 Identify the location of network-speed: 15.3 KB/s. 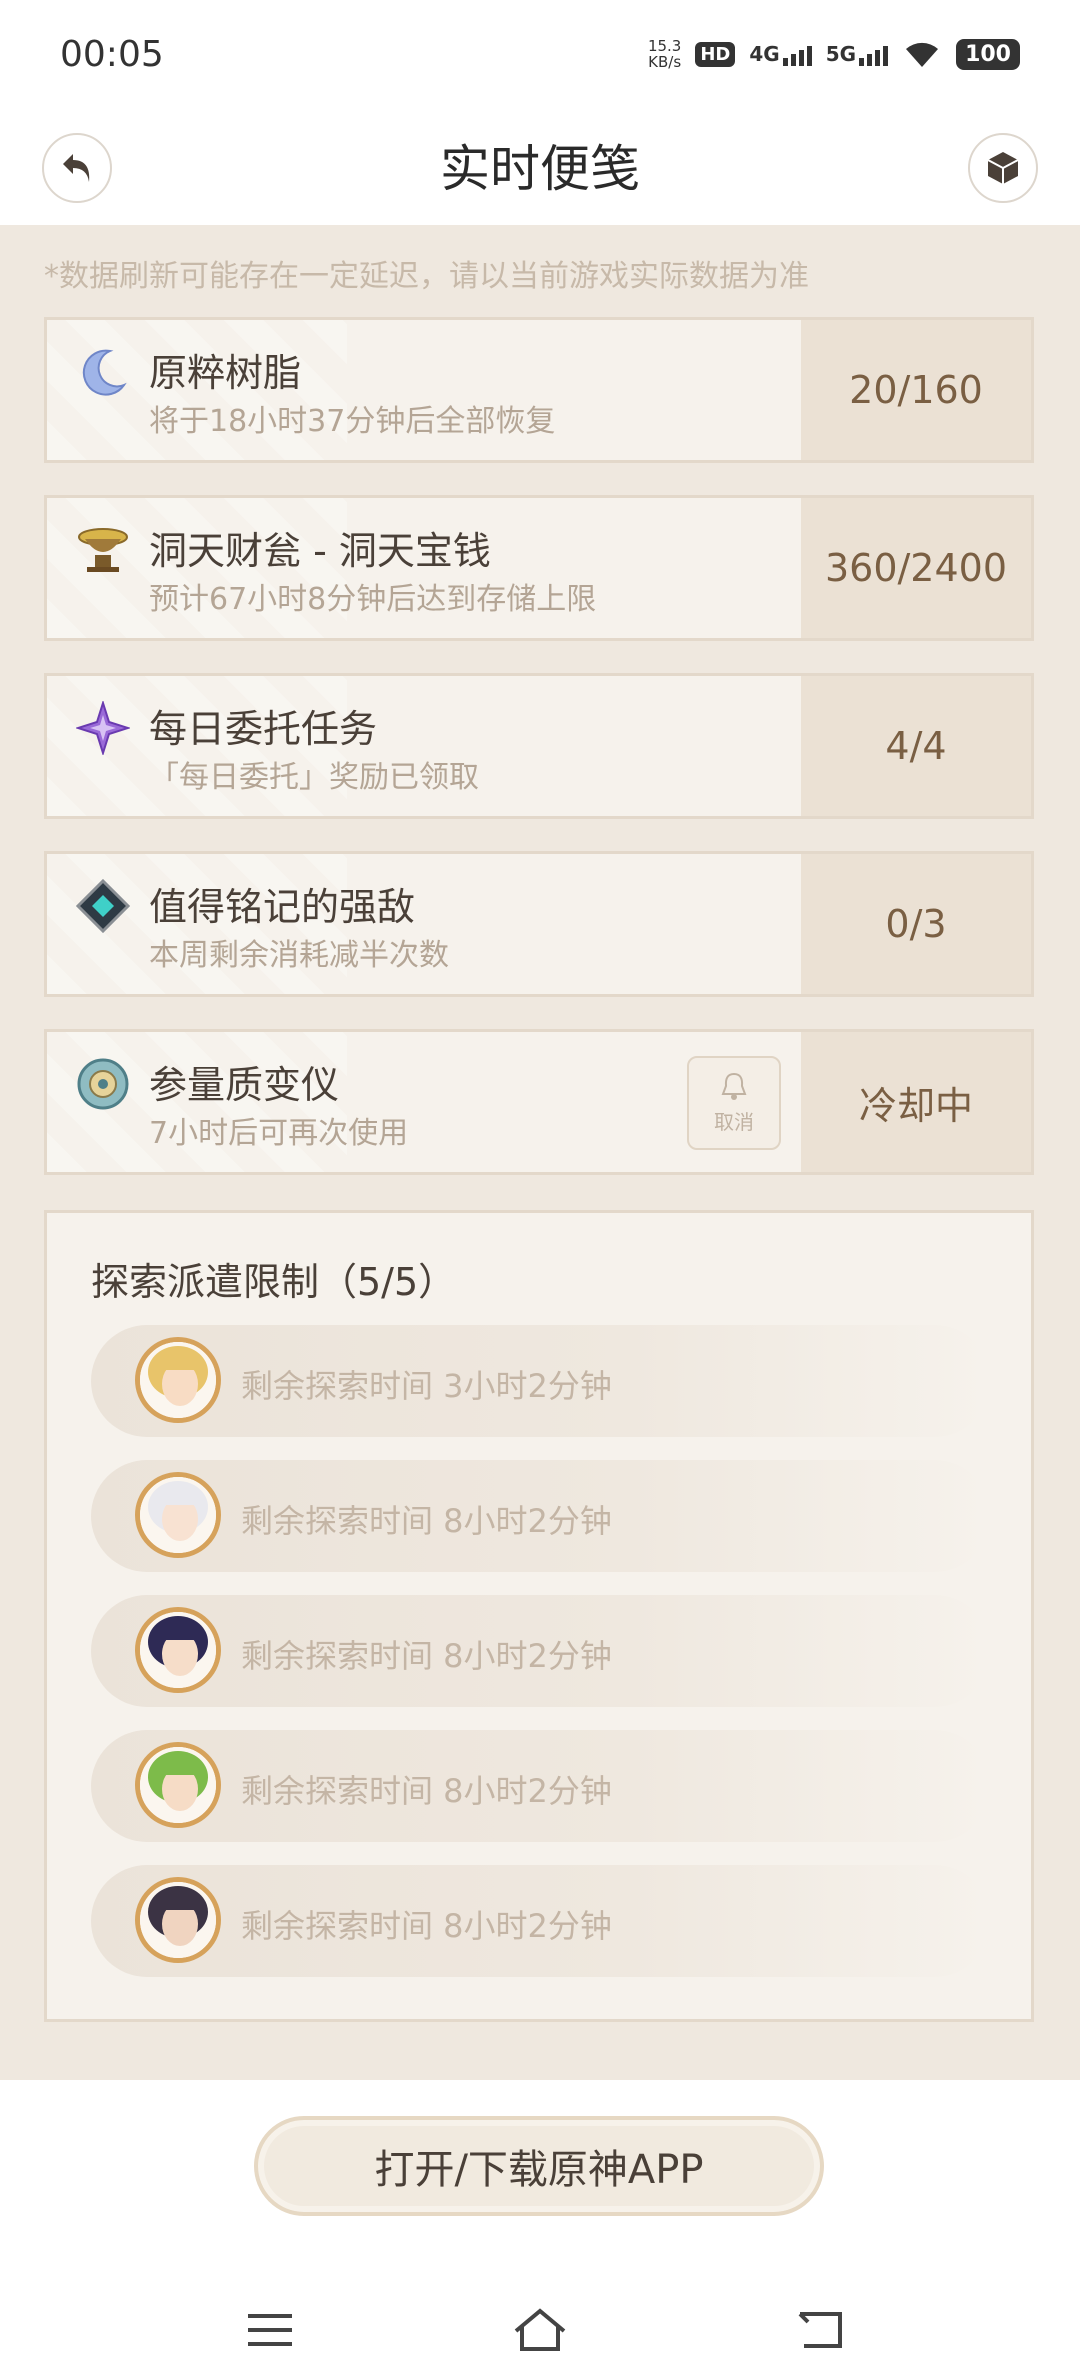
(664, 54).